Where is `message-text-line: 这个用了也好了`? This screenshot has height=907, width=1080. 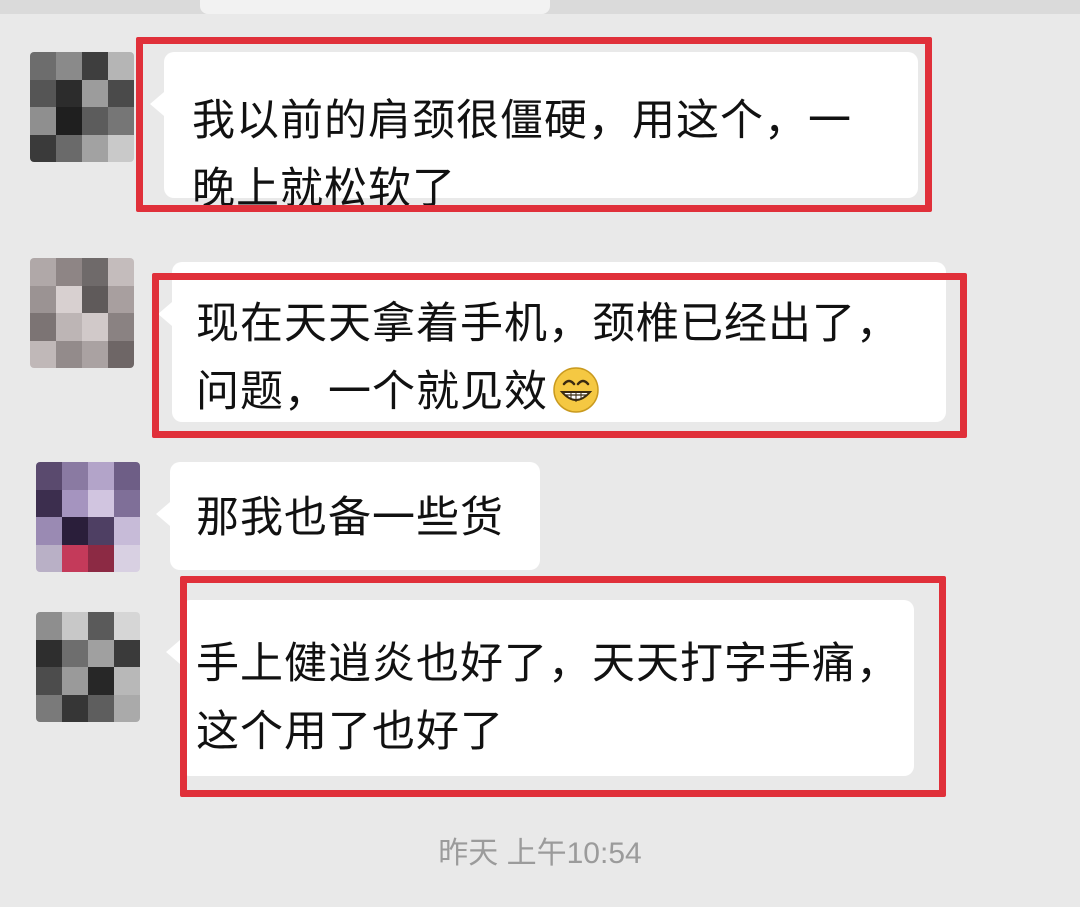
message-text-line: 这个用了也好了 is located at coordinates (350, 732).